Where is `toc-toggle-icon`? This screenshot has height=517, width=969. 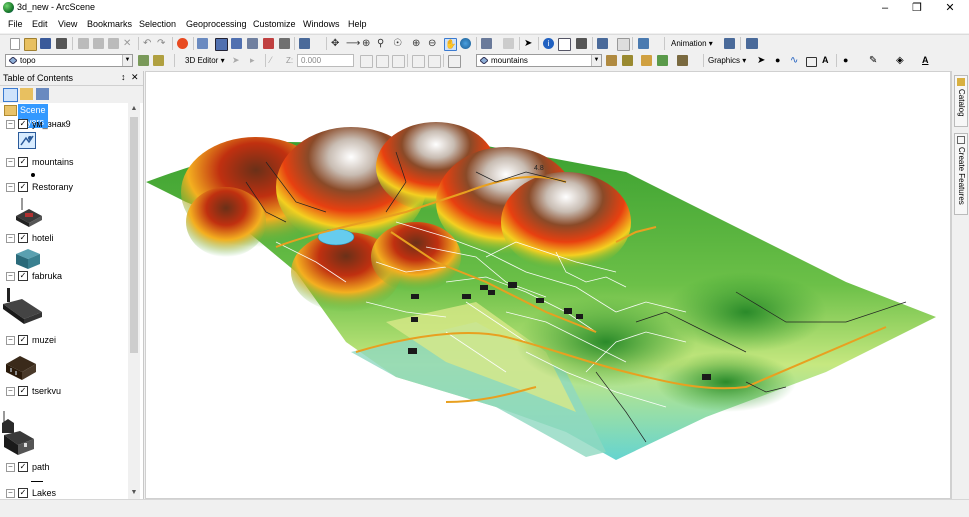
toc-toggle-icon is located at coordinates (236, 43).